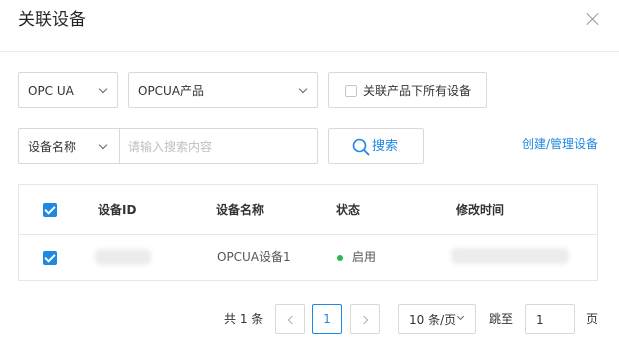  Describe the element at coordinates (218, 146) in the screenshot. I see `search-input: 请输入搜索内容` at that location.